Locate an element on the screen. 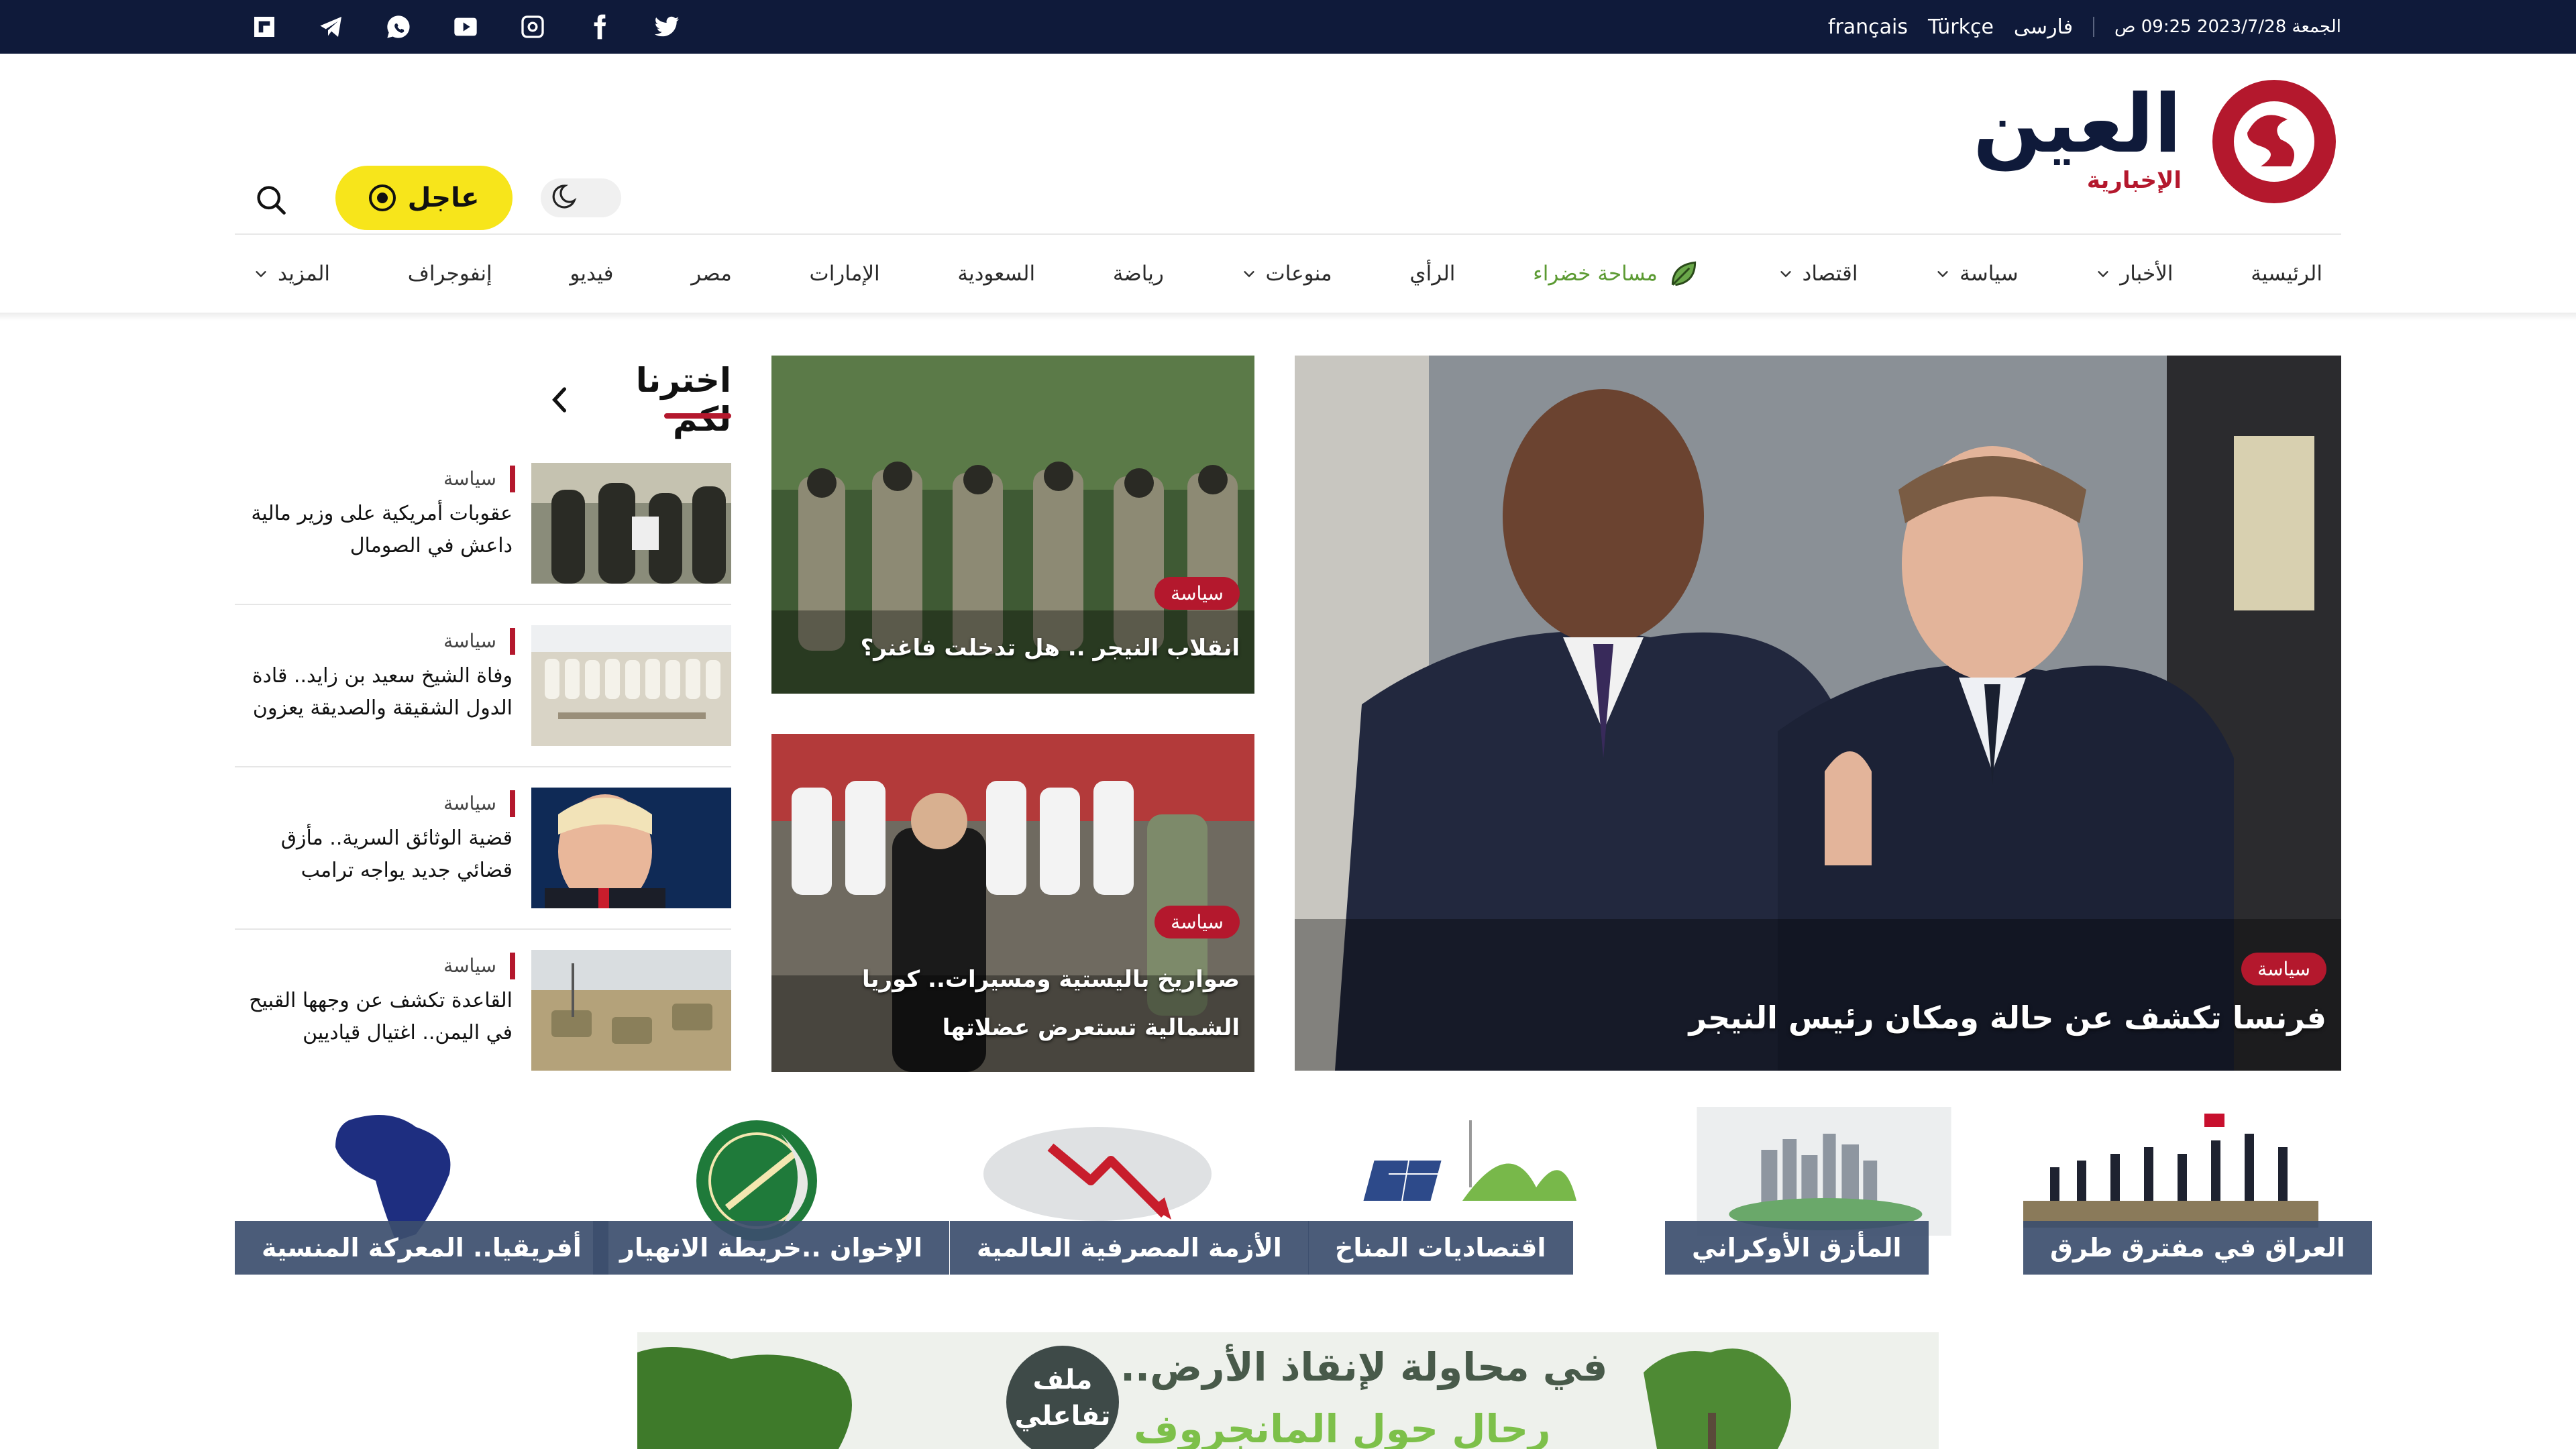 The width and height of the screenshot is (2576, 1449). topic-card: الإخوان ..خريطة الانهيار is located at coordinates (771, 1191).